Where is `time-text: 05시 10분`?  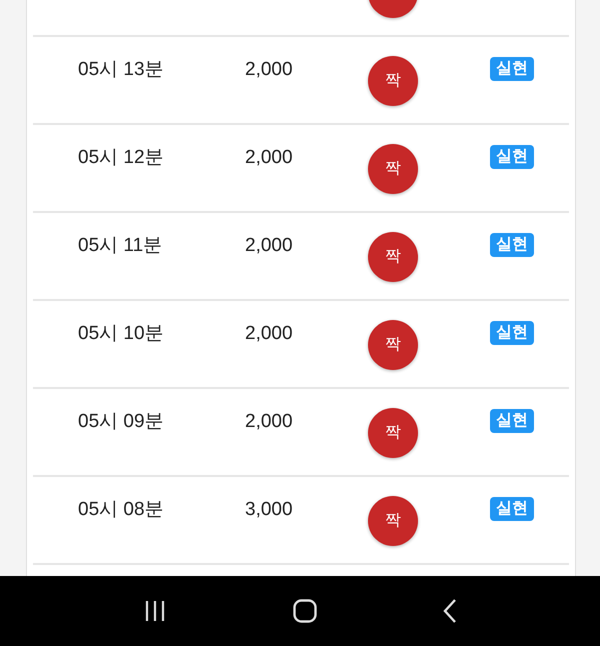
time-text: 05시 10분 is located at coordinates (121, 334).